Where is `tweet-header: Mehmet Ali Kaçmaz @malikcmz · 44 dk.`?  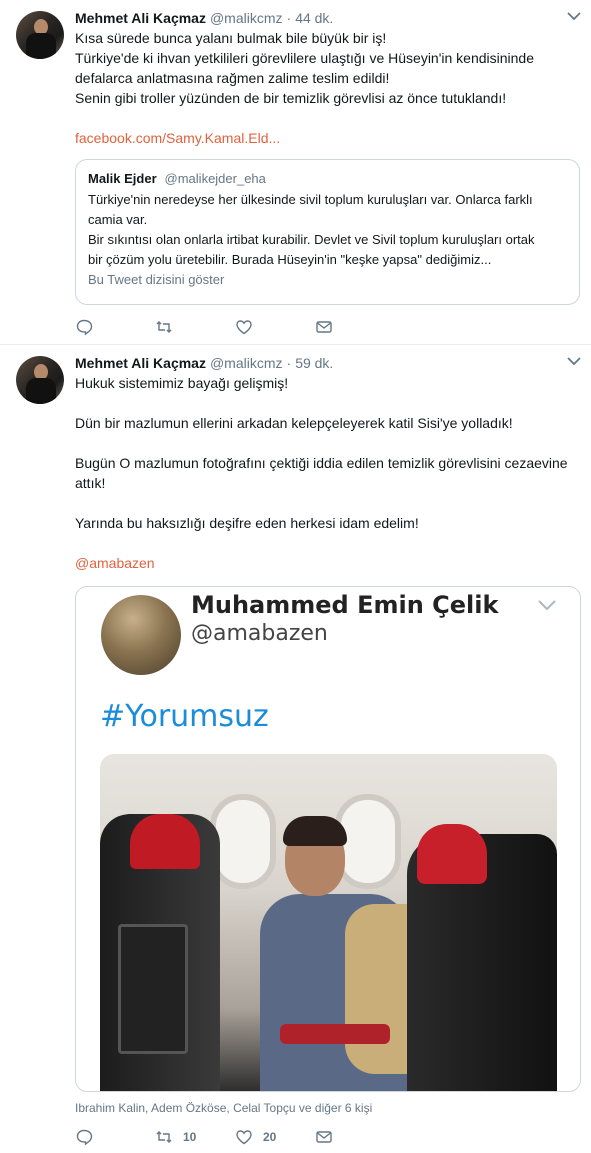
tweet-header: Mehmet Ali Kaçmaz @malikcmz · 44 dk. is located at coordinates (327, 18).